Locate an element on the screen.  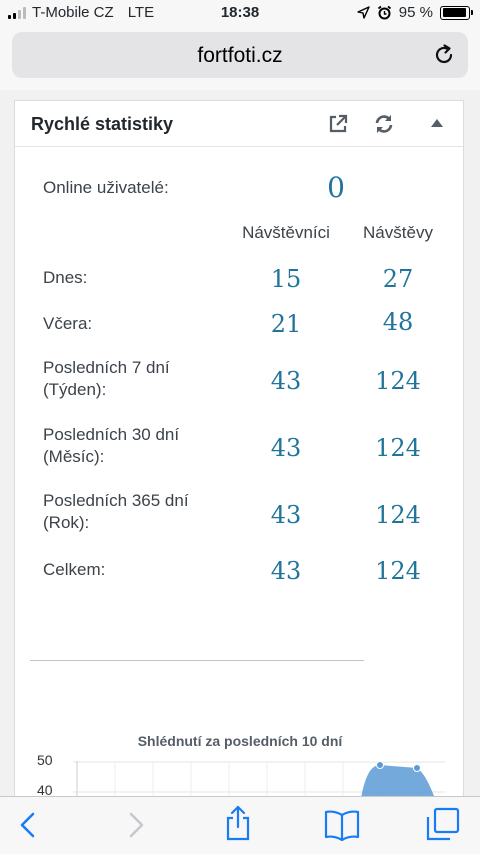
stat-row-label: Posledních 30 dní (Měsíc): is located at coordinates (111, 445).